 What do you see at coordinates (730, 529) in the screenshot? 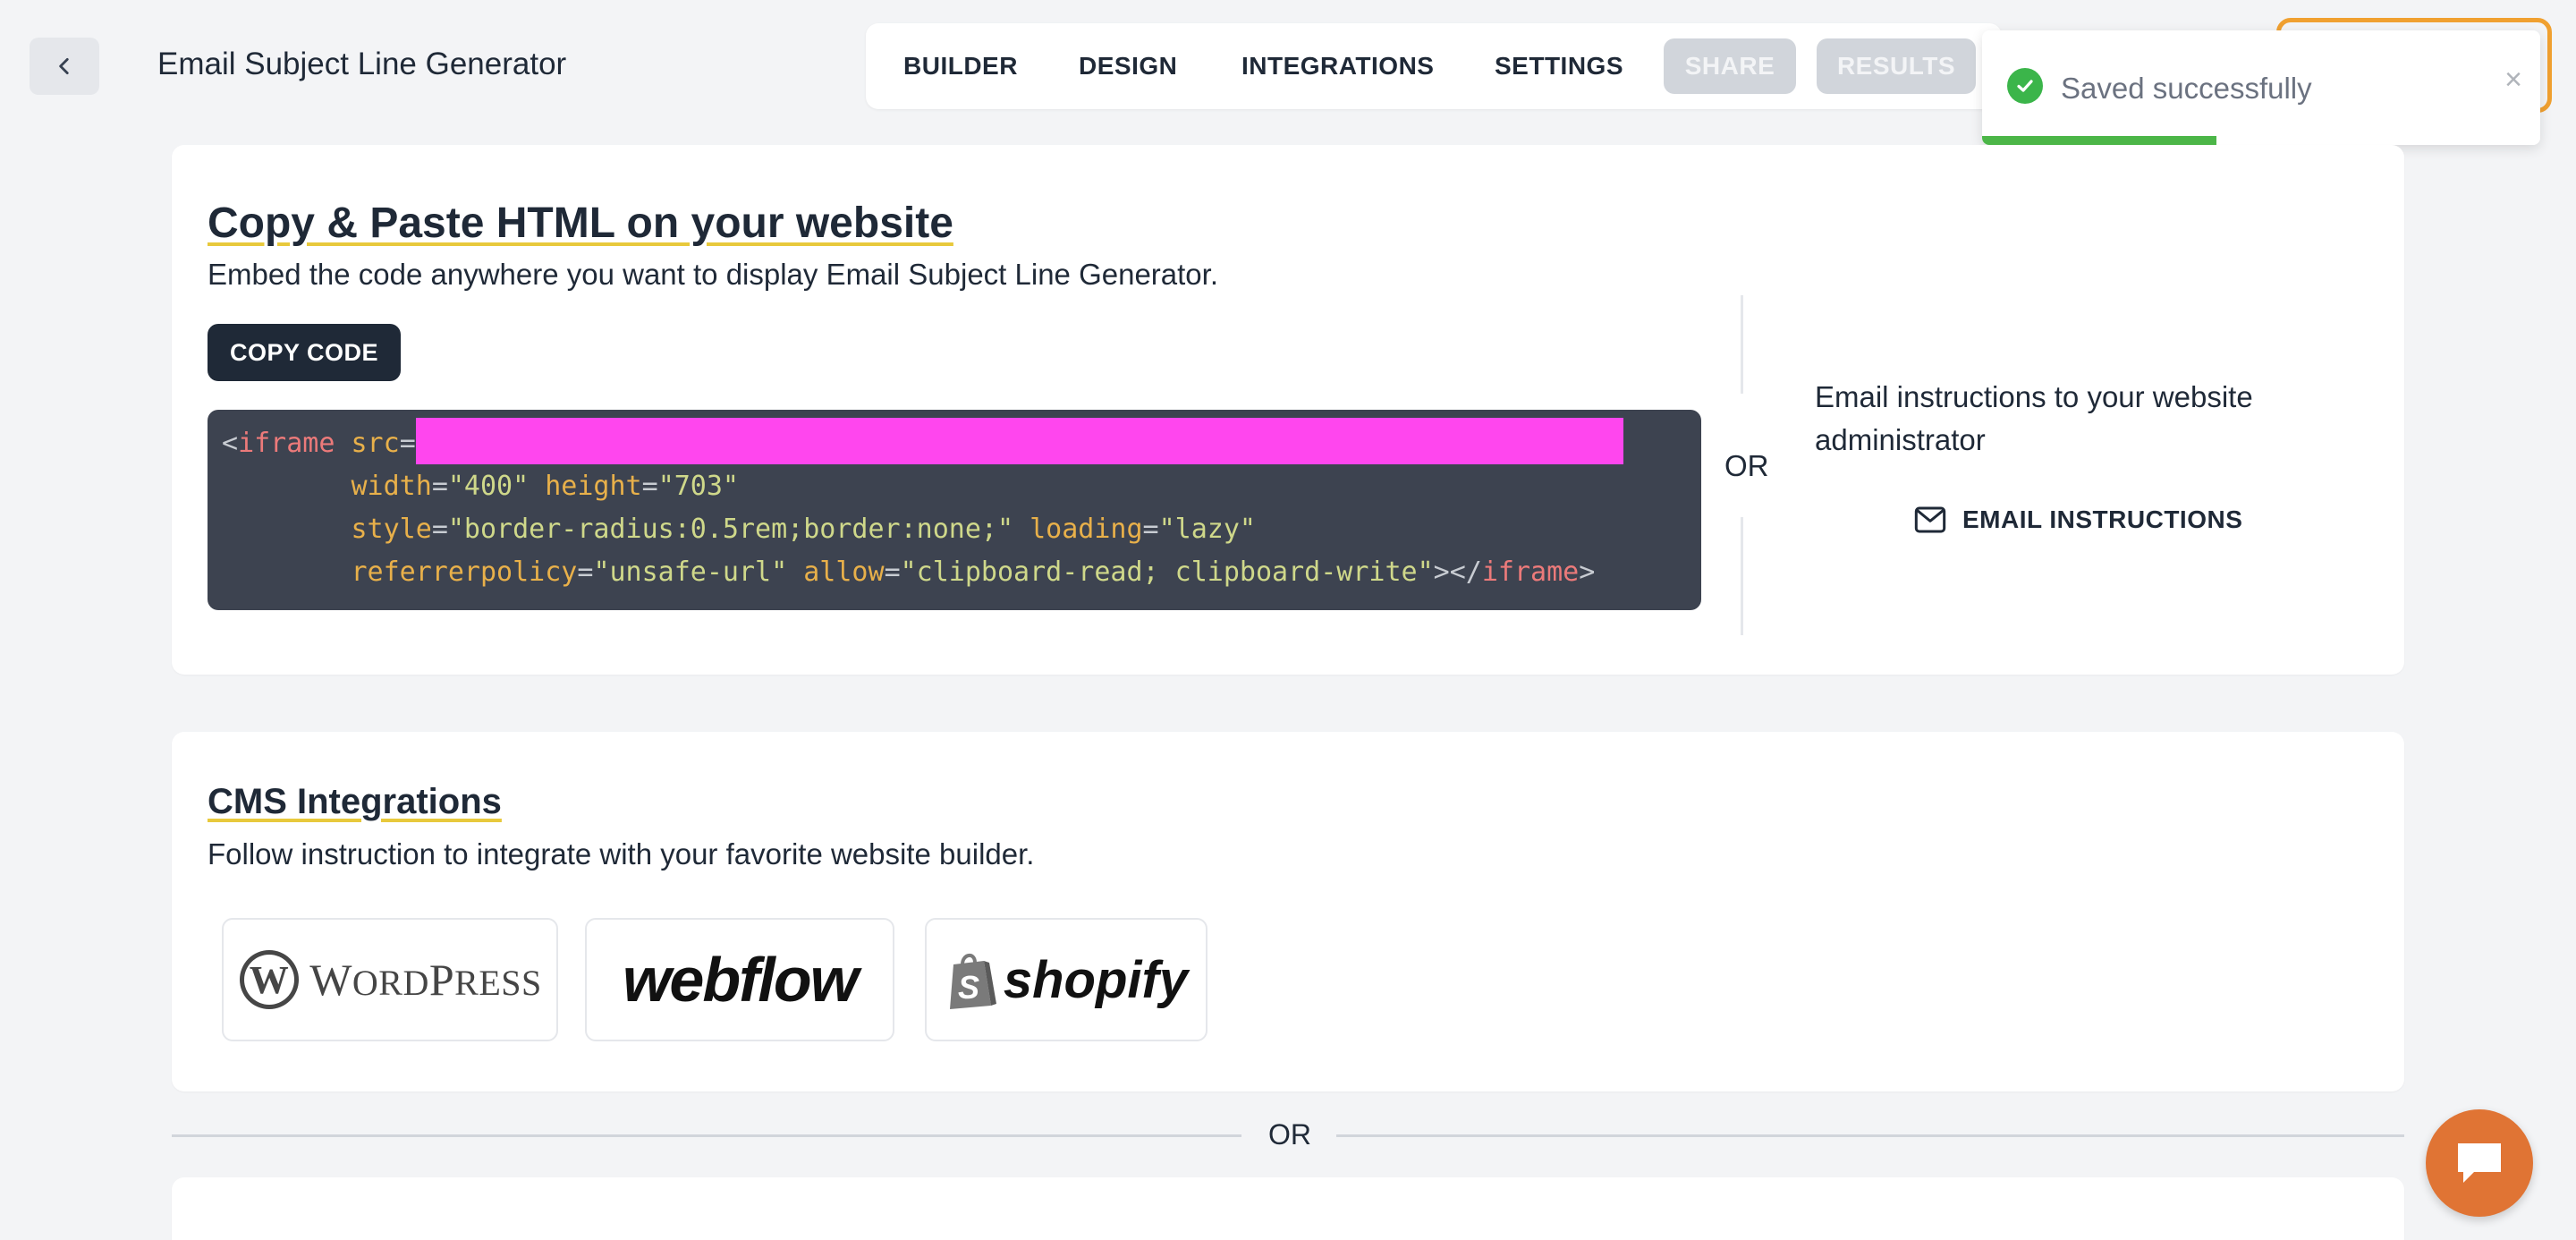
I see `code-val-style: "border-radius:0.5rem;border:none;"` at bounding box center [730, 529].